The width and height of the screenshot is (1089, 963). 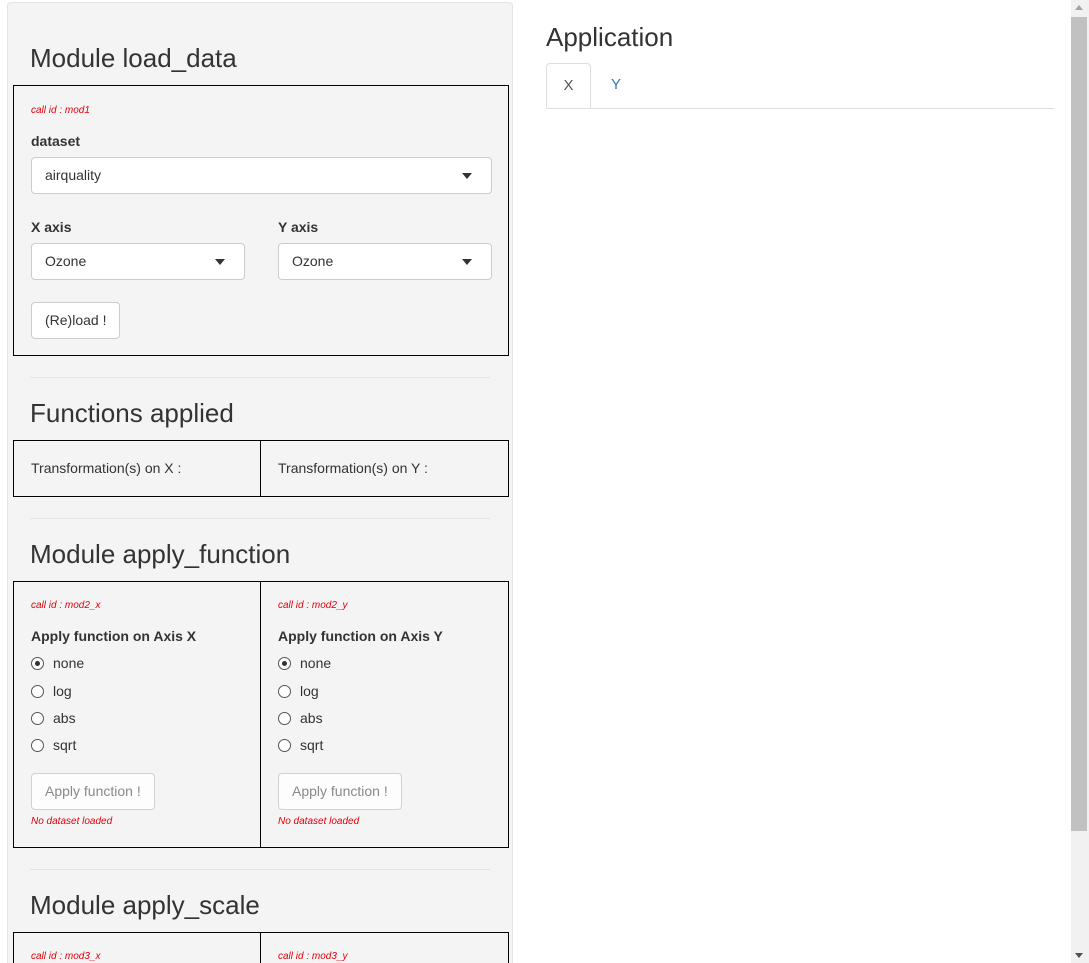 What do you see at coordinates (313, 605) in the screenshot?
I see `call-id-mod2-y: call id : mod2_y` at bounding box center [313, 605].